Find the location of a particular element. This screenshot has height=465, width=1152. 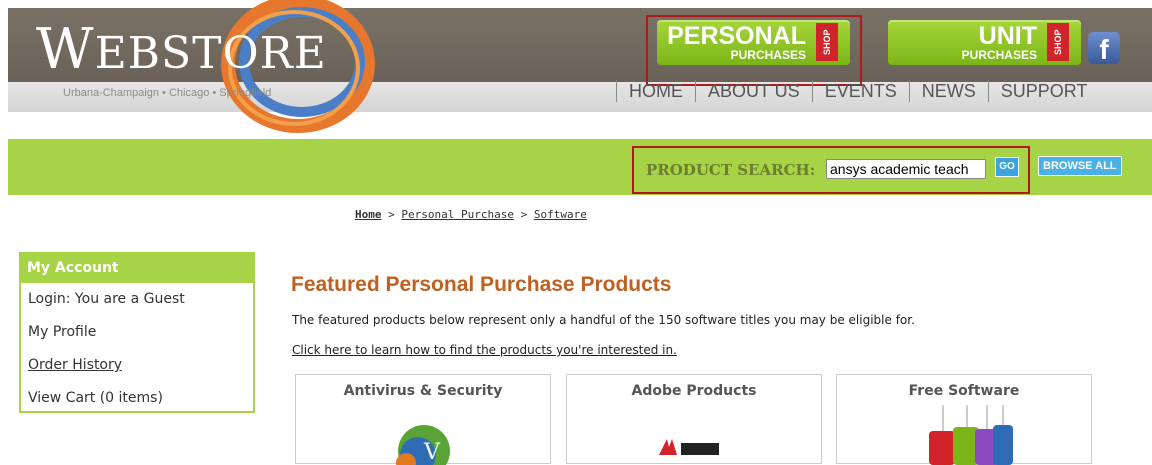

card-title: Adobe Products is located at coordinates (694, 391).